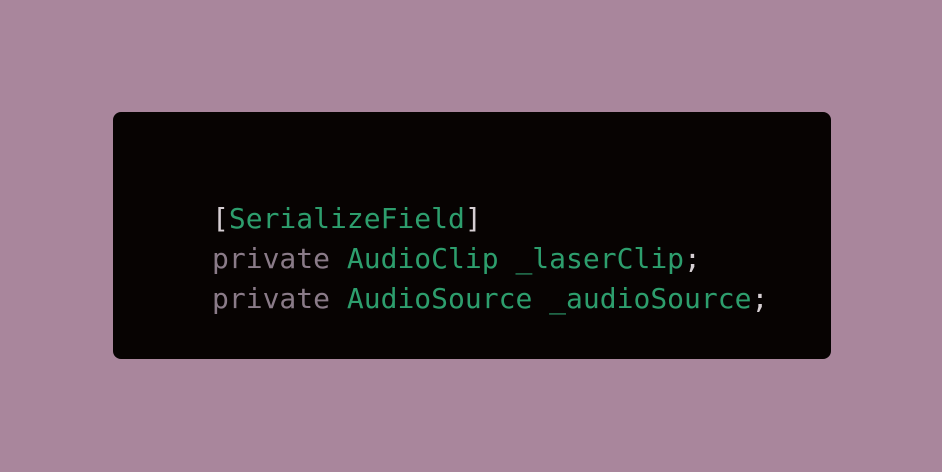  Describe the element at coordinates (473, 218) in the screenshot. I see `close-bracket: ]` at that location.